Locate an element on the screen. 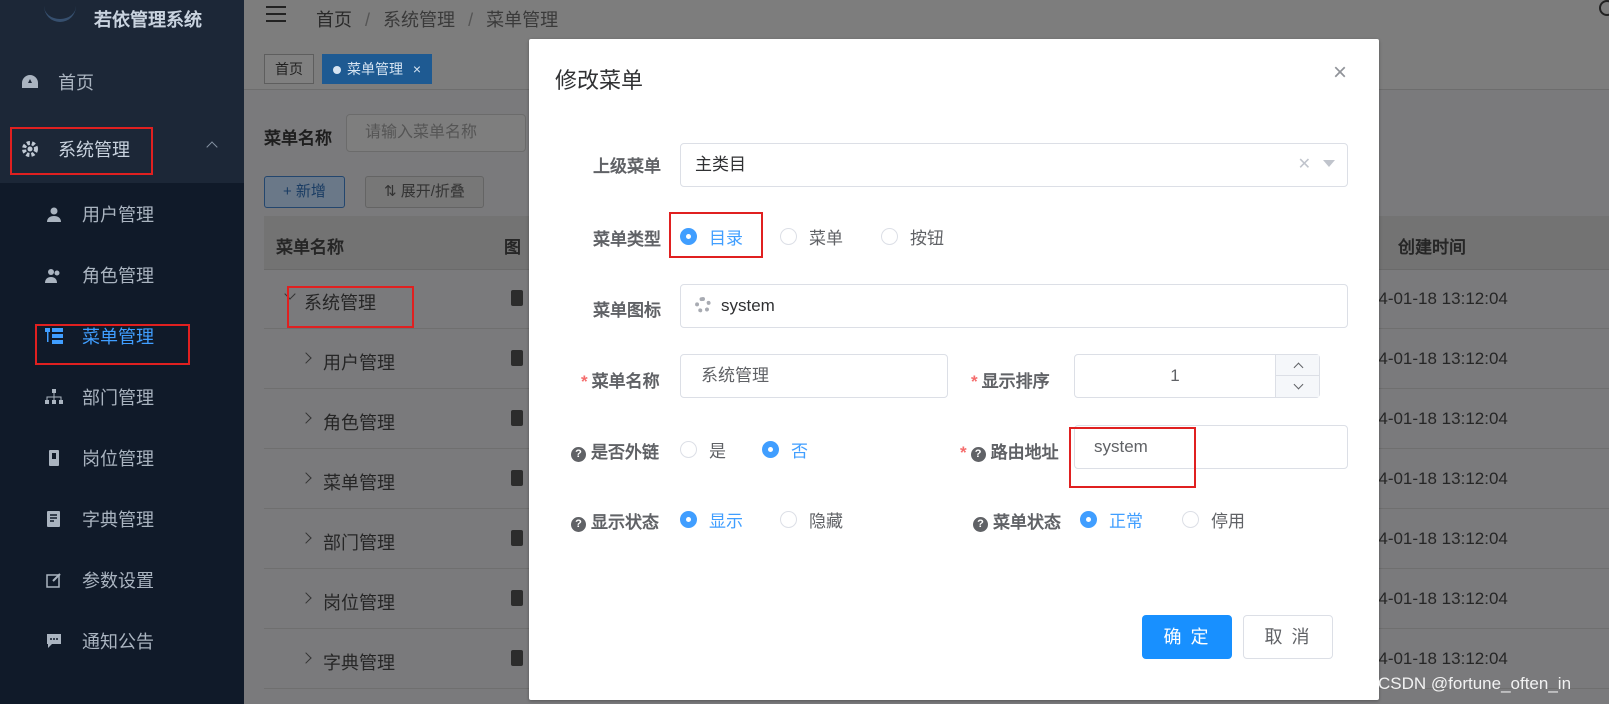  sidebar-item-roles: 角色管理 is located at coordinates (122, 275).